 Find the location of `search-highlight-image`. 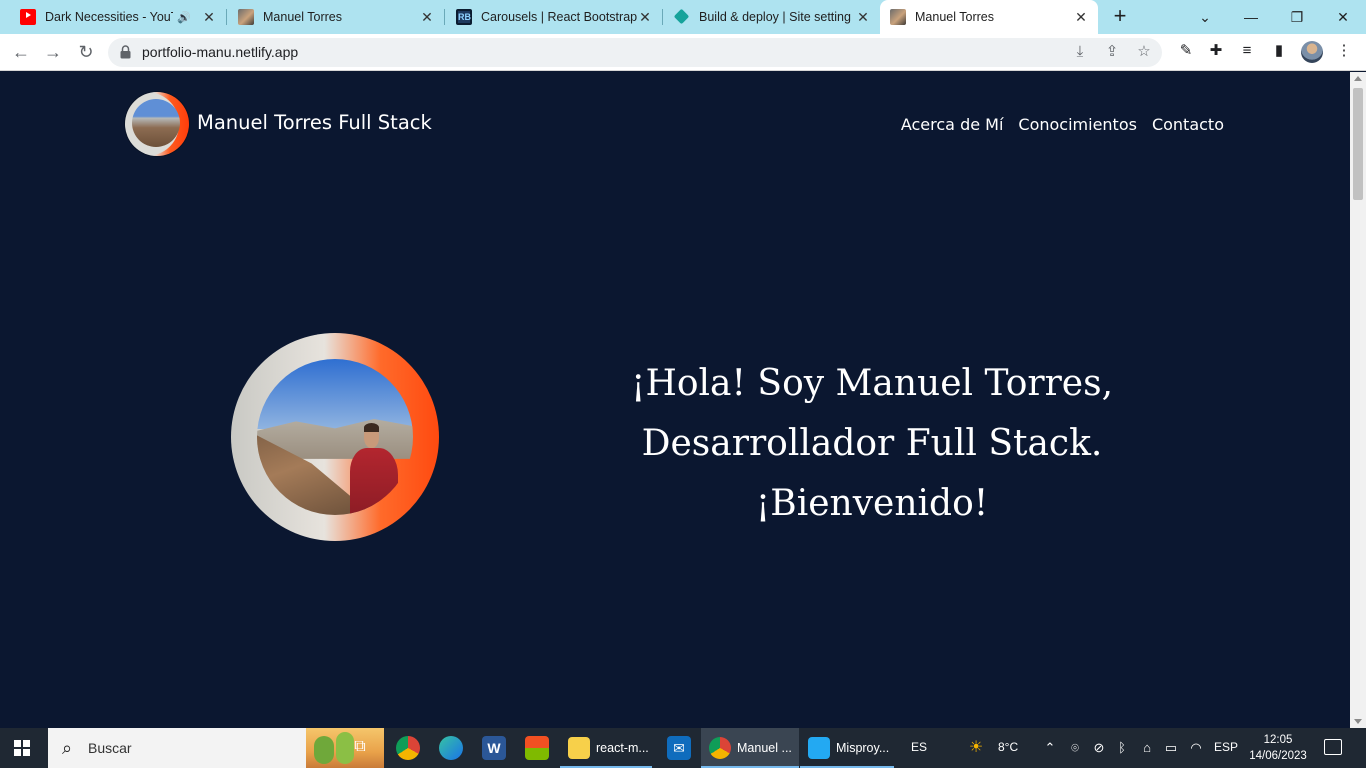

search-highlight-image is located at coordinates (345, 748).